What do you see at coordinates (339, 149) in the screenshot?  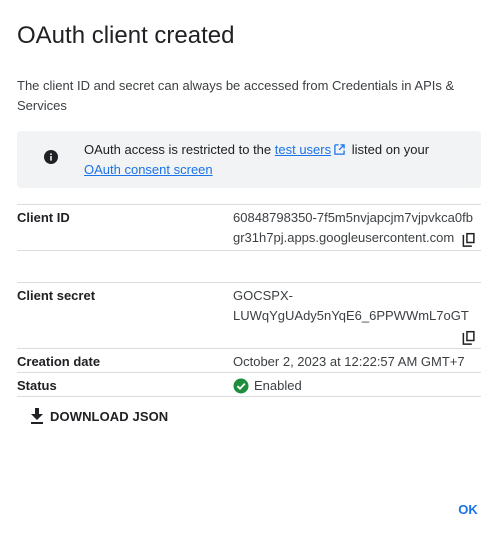 I see `external-link-icon` at bounding box center [339, 149].